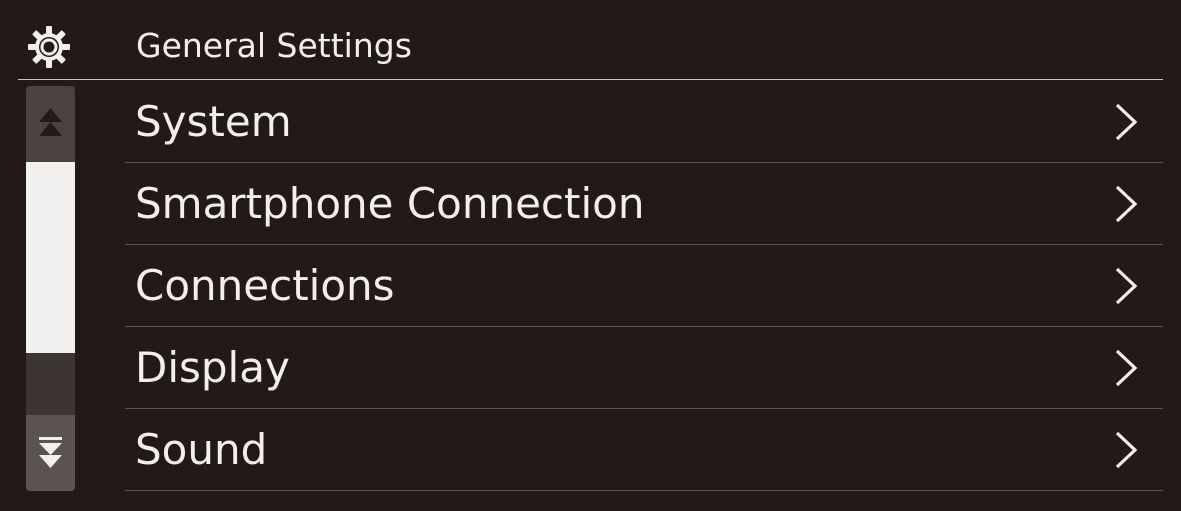 The image size is (1181, 511). I want to click on menu-item-label: Display, so click(212, 367).